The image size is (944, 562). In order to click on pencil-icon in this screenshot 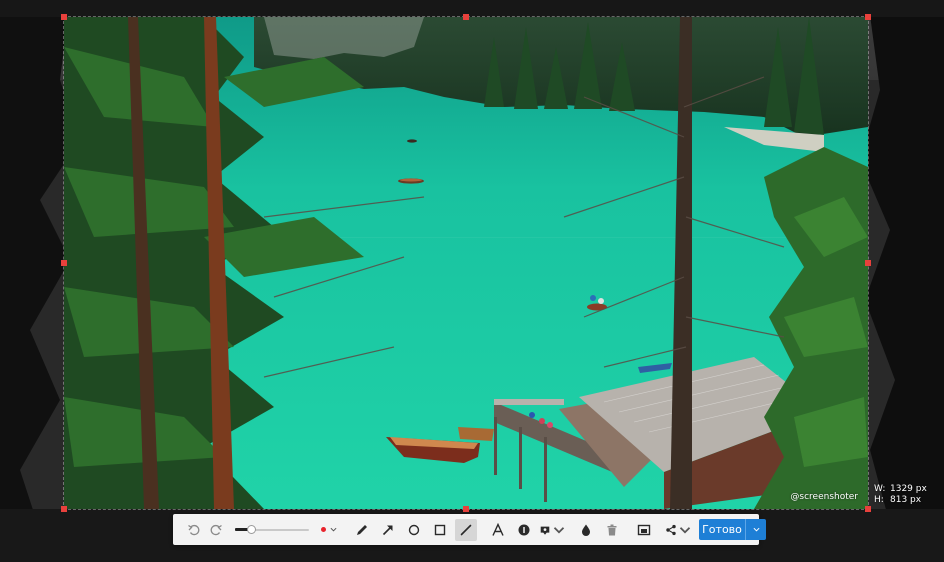, I will do `click(362, 529)`.